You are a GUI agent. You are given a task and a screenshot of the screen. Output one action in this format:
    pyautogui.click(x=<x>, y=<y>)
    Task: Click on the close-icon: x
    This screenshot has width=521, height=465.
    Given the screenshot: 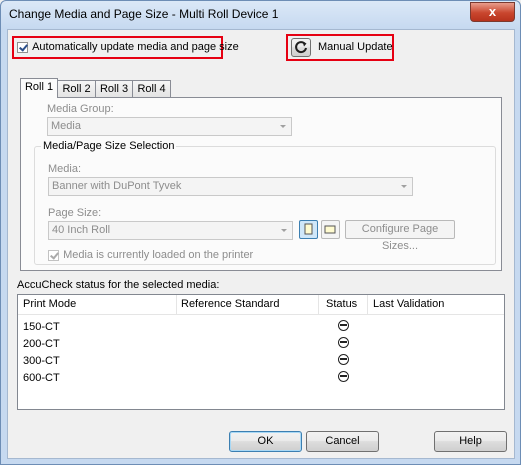 What is the action you would take?
    pyautogui.click(x=492, y=11)
    